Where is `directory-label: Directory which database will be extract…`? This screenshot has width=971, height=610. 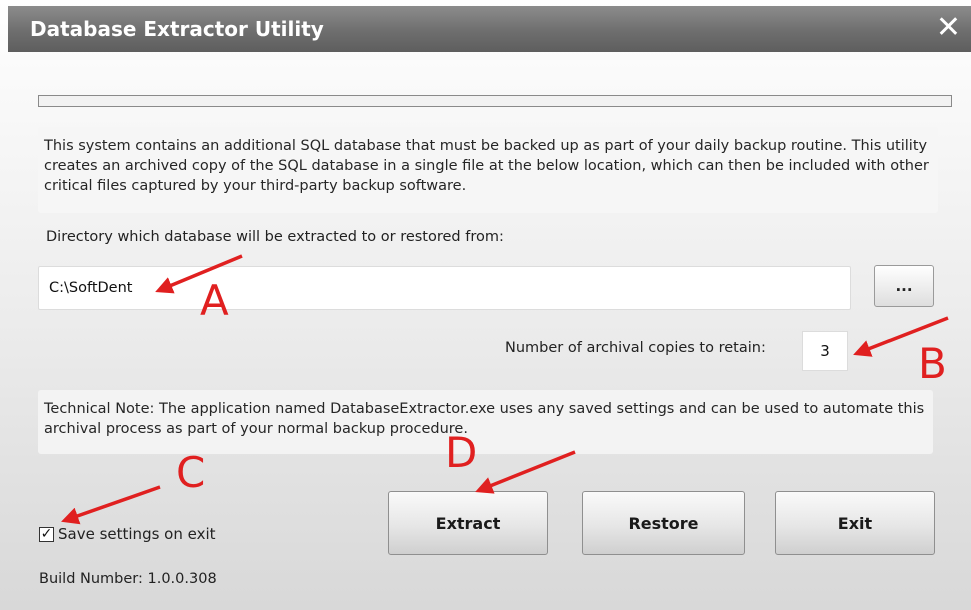
directory-label: Directory which database will be extract… is located at coordinates (275, 237).